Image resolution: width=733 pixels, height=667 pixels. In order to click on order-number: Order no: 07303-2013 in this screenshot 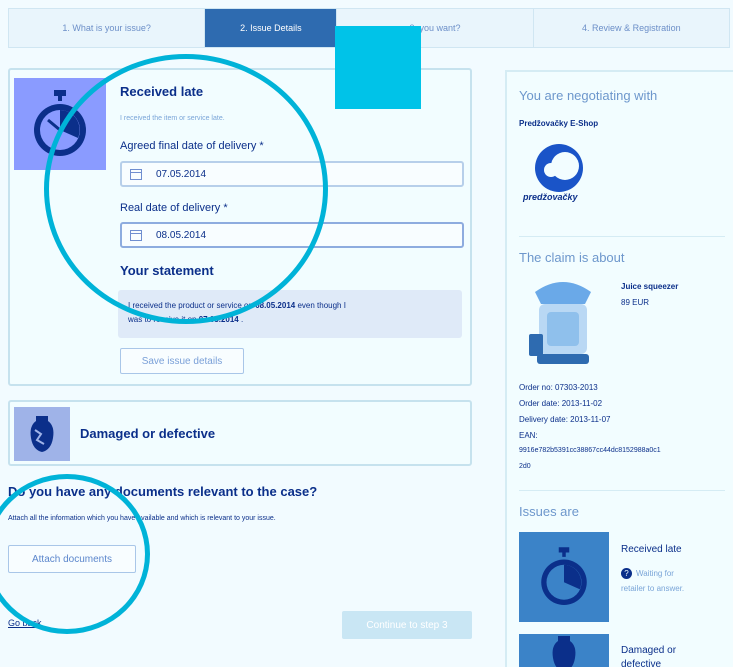, I will do `click(558, 387)`.